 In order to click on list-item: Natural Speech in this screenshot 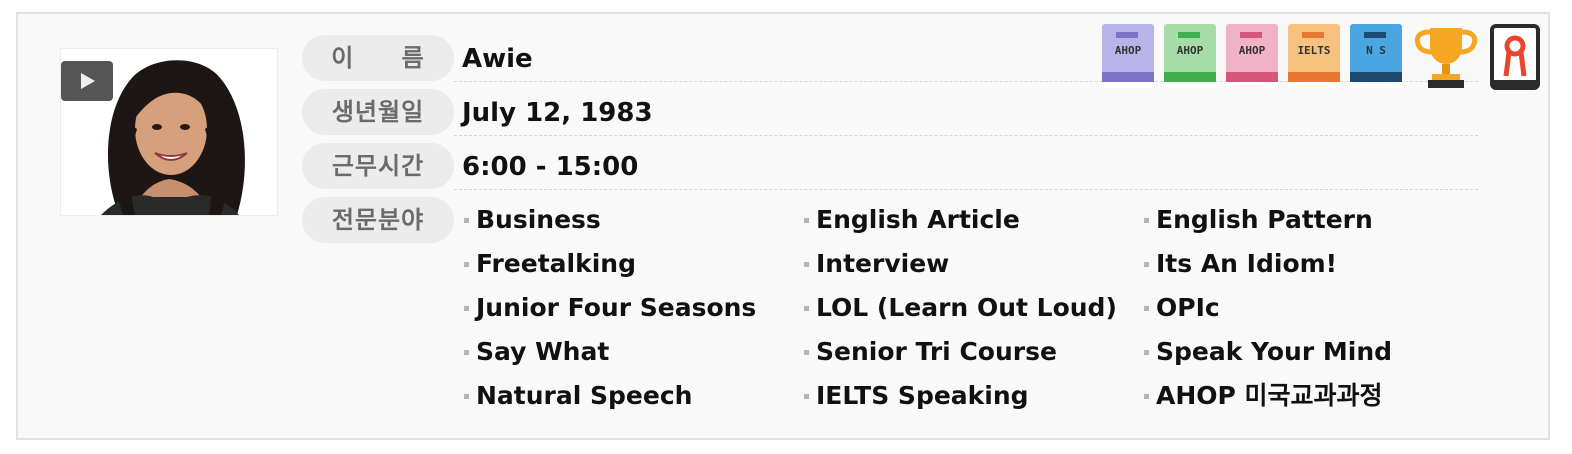, I will do `click(632, 396)`.